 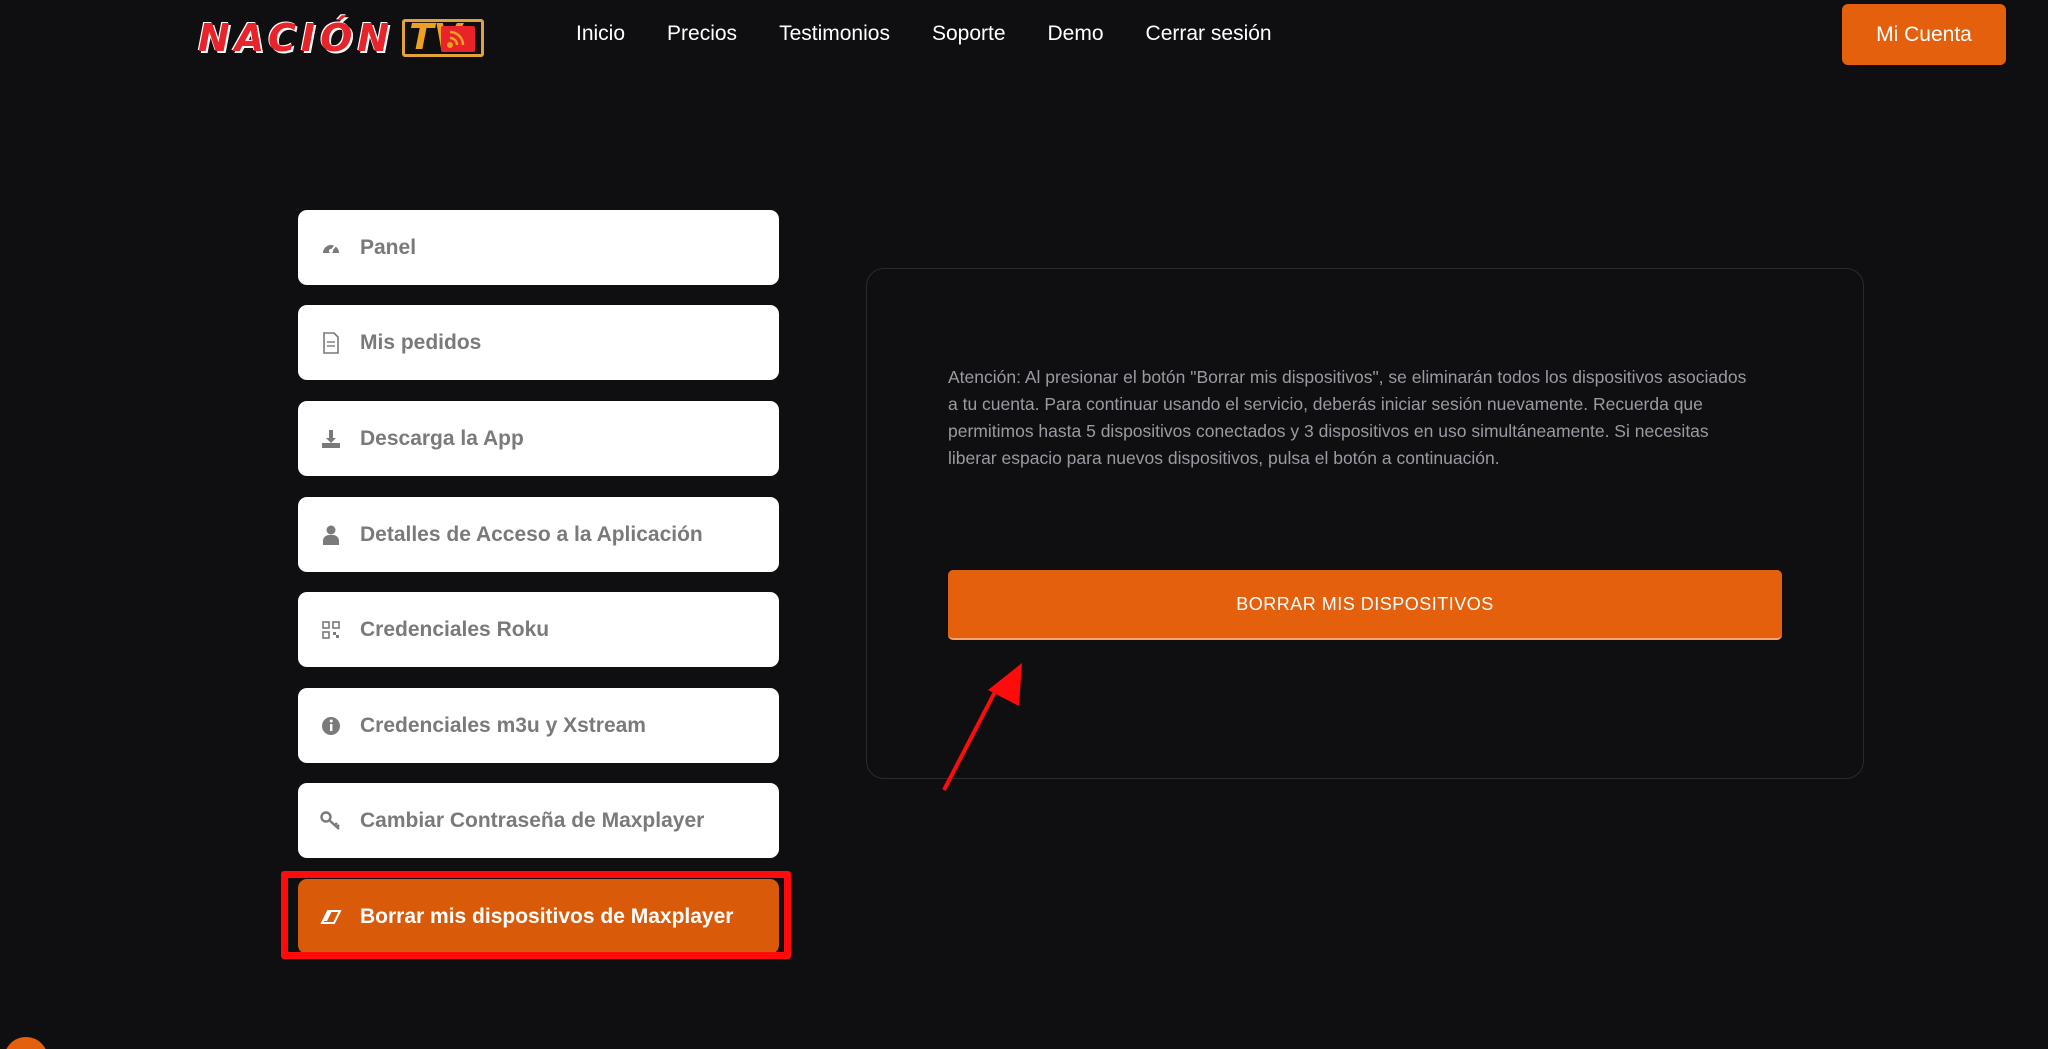 I want to click on tv-logo-icon: TV, so click(x=443, y=38).